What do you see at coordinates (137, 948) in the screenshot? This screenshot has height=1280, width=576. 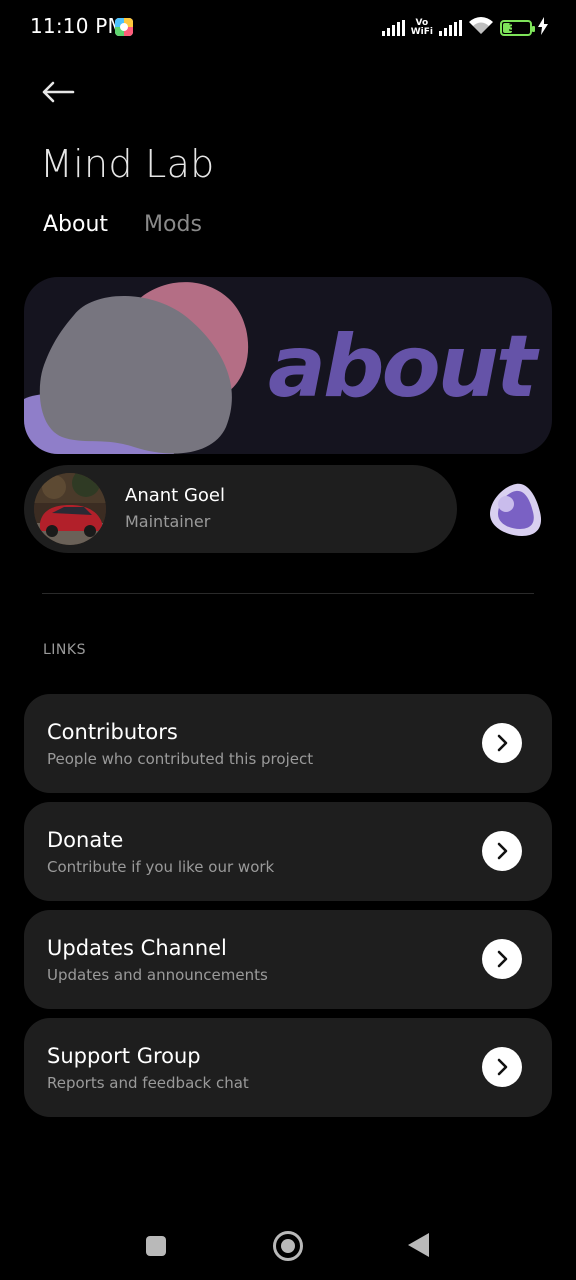 I see `link-title: Updates Channel` at bounding box center [137, 948].